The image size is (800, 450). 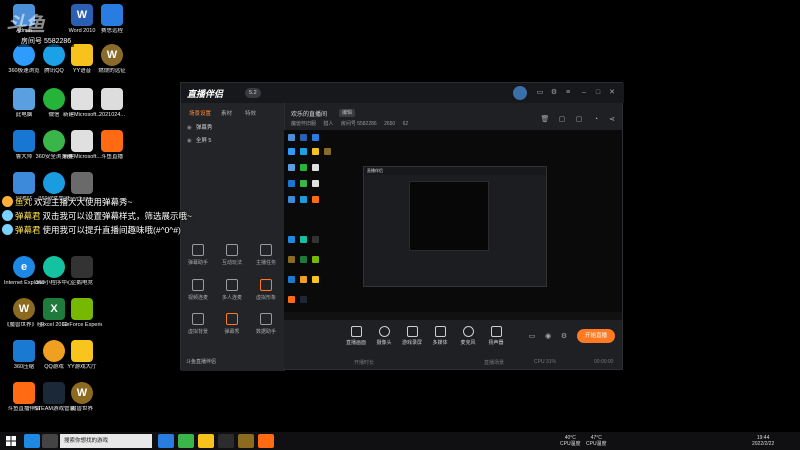 I want to click on status-time: 00:00:00, so click(x=604, y=362).